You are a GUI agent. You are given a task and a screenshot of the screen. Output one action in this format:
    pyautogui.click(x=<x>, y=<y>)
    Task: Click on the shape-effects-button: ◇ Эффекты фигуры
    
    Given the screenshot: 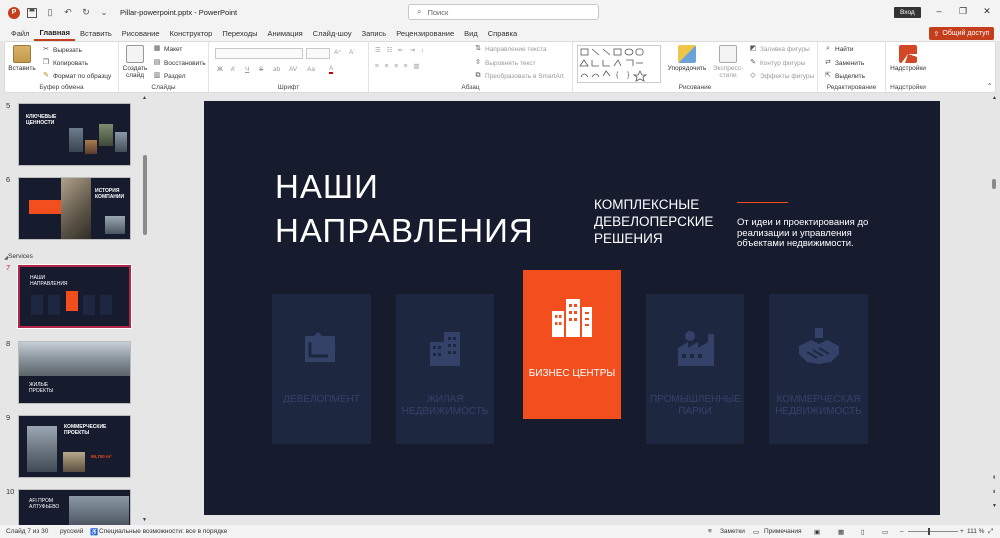 What is the action you would take?
    pyautogui.click(x=781, y=76)
    